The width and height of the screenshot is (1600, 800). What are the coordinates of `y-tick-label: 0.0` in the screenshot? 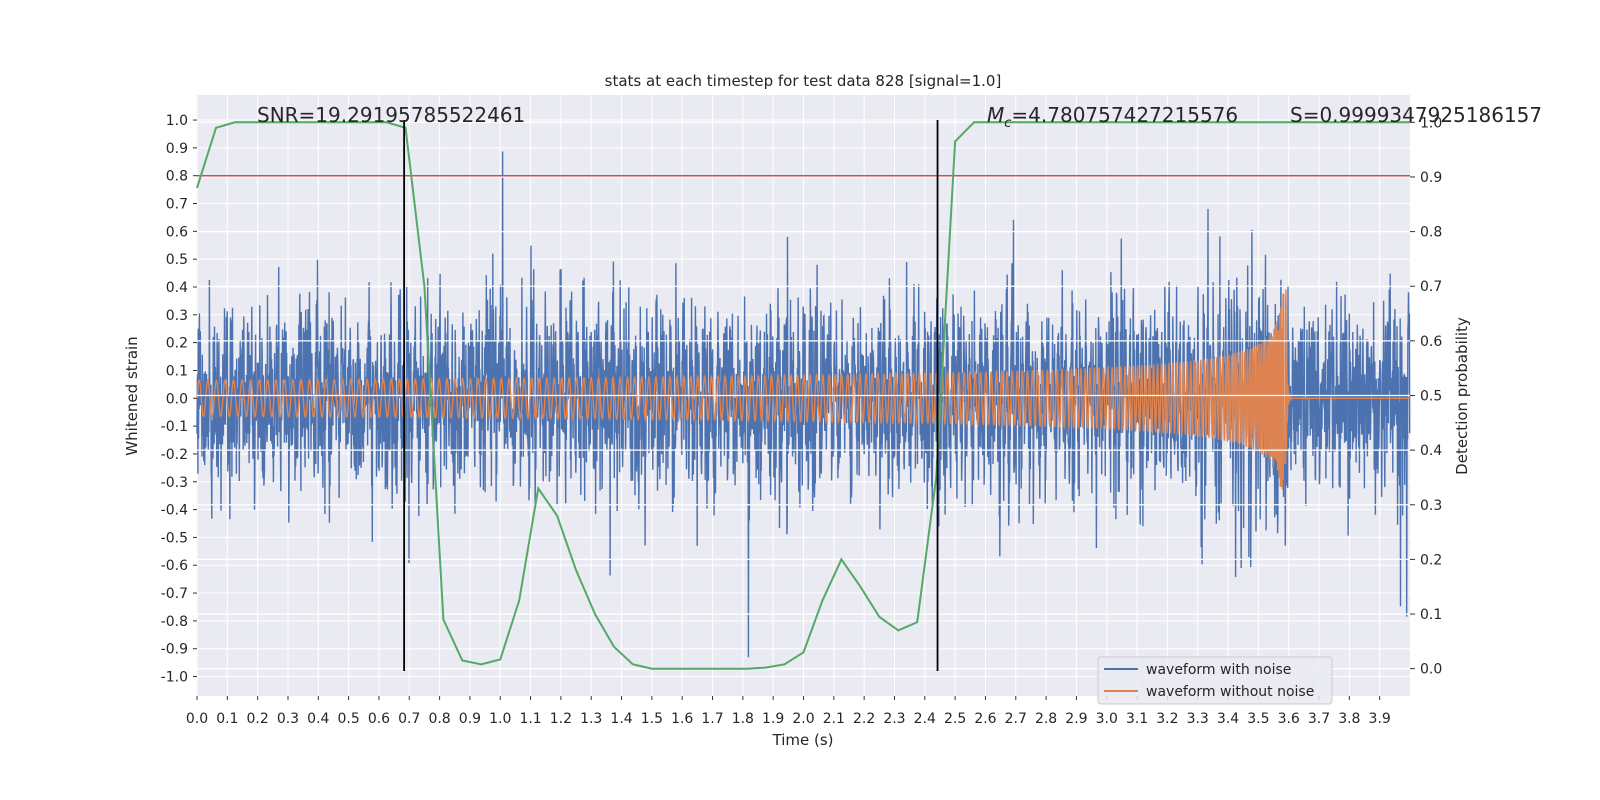 It's located at (177, 399).